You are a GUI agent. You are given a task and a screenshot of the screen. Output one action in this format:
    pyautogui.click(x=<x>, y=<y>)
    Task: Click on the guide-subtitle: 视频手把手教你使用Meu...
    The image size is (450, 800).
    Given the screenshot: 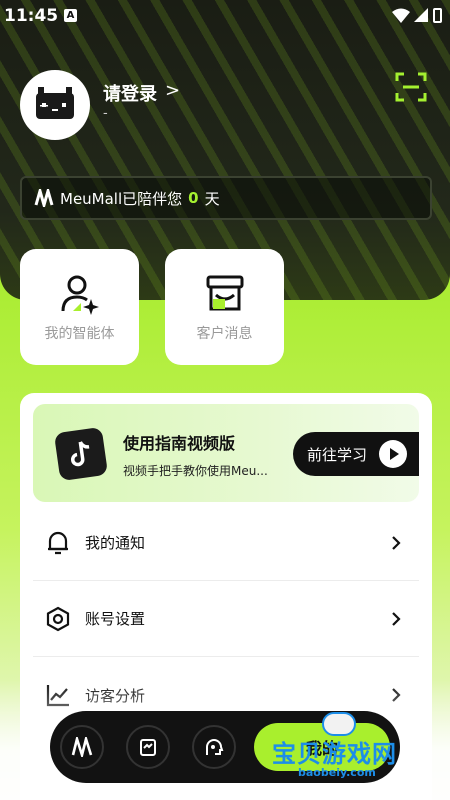 What is the action you would take?
    pyautogui.click(x=195, y=471)
    